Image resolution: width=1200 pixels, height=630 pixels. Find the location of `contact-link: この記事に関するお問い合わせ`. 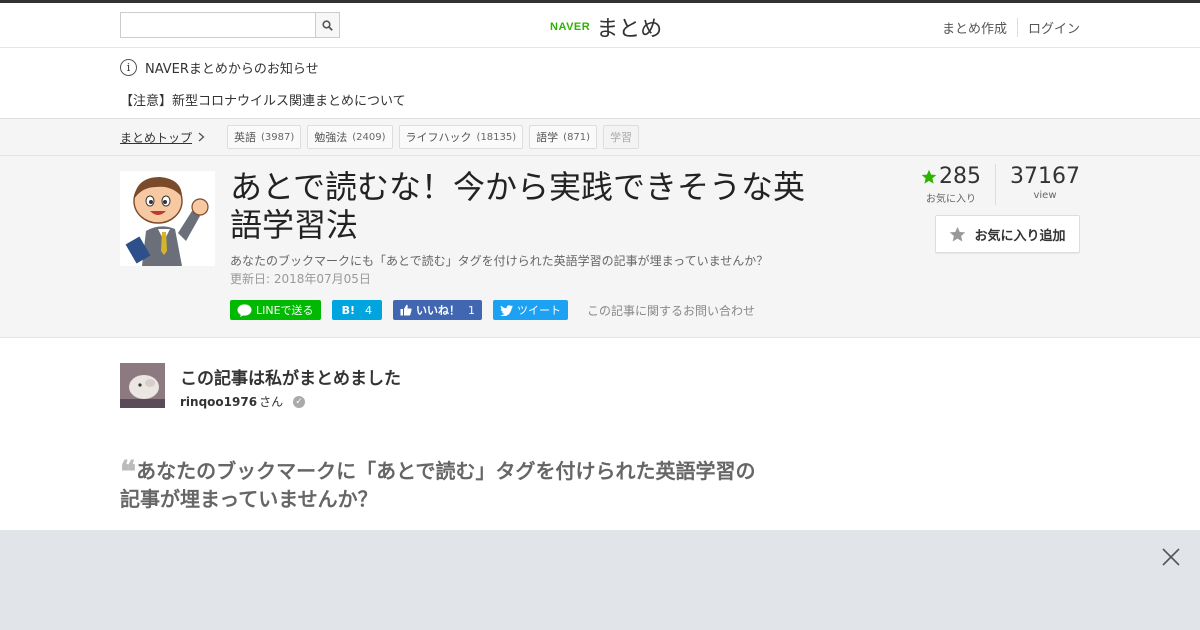

contact-link: この記事に関するお問い合わせ is located at coordinates (671, 310).